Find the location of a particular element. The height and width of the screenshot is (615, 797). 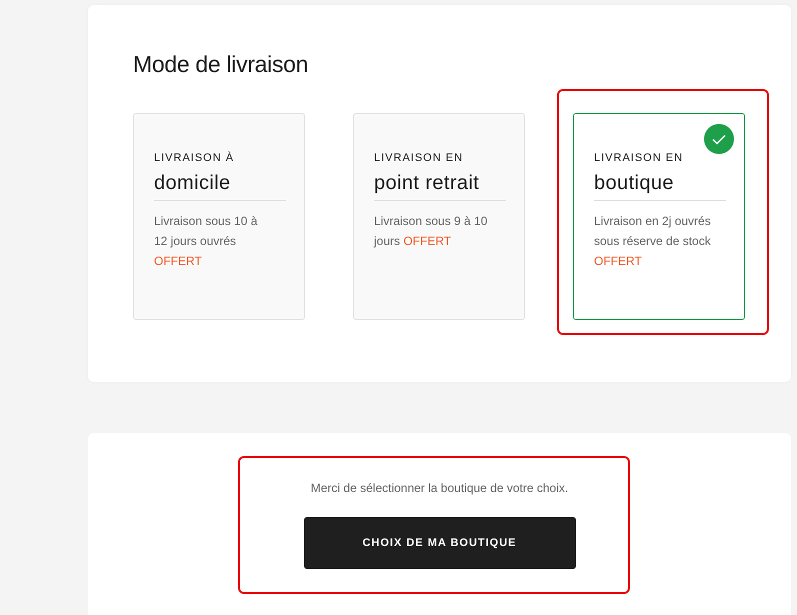

delivery-option-card: LIVRAISON EN boutique Livraison en 2j ouvrés sous réserve de stock OFFERT is located at coordinates (659, 216).